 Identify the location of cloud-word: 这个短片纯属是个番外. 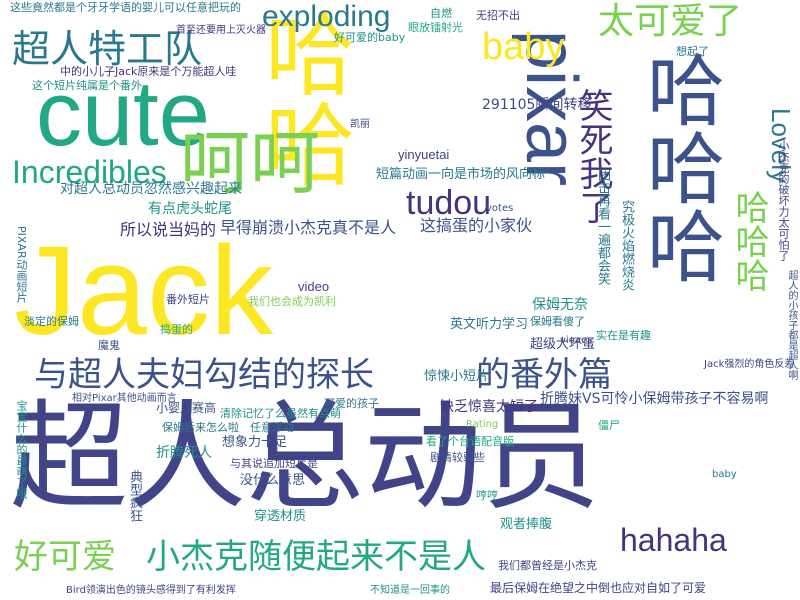
(87, 85).